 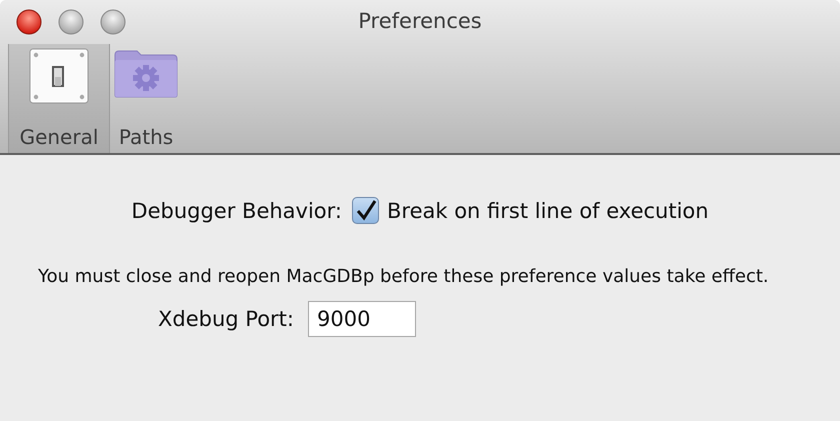 I want to click on checkbox-label: Break on first line of execution, so click(x=548, y=210).